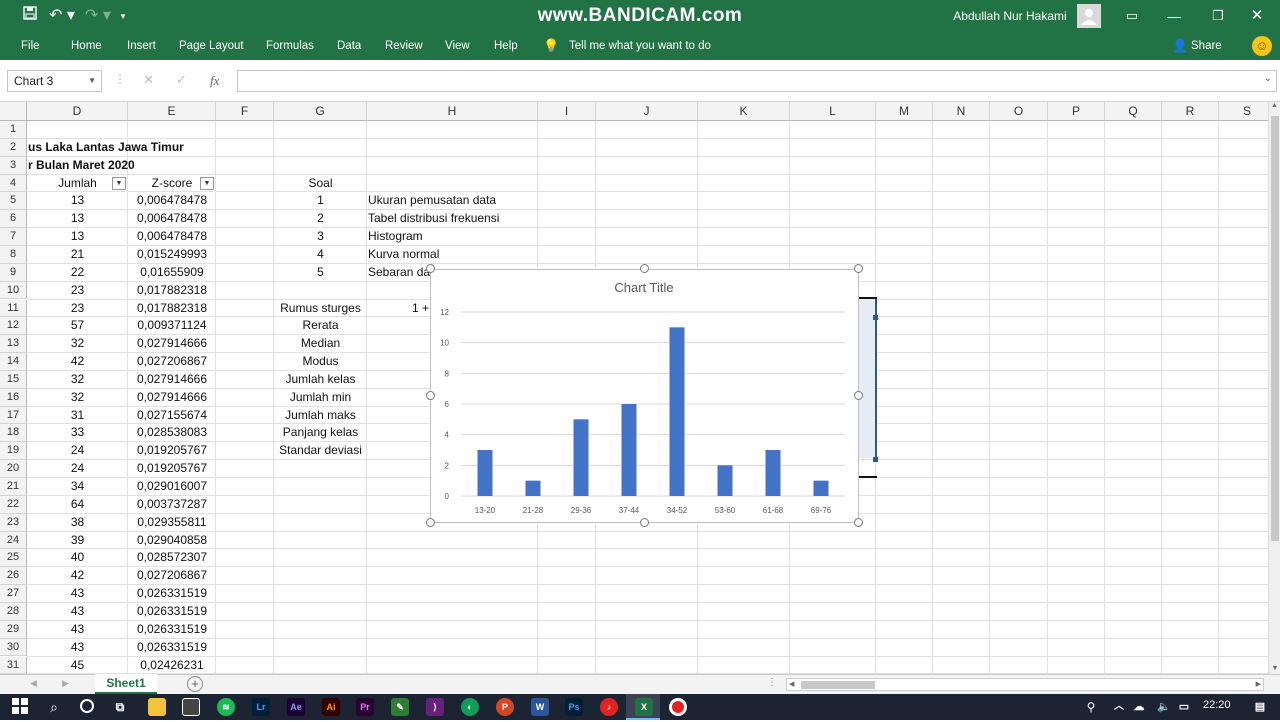 Image resolution: width=1280 pixels, height=722 pixels. I want to click on y-tick-label: 10, so click(444, 343).